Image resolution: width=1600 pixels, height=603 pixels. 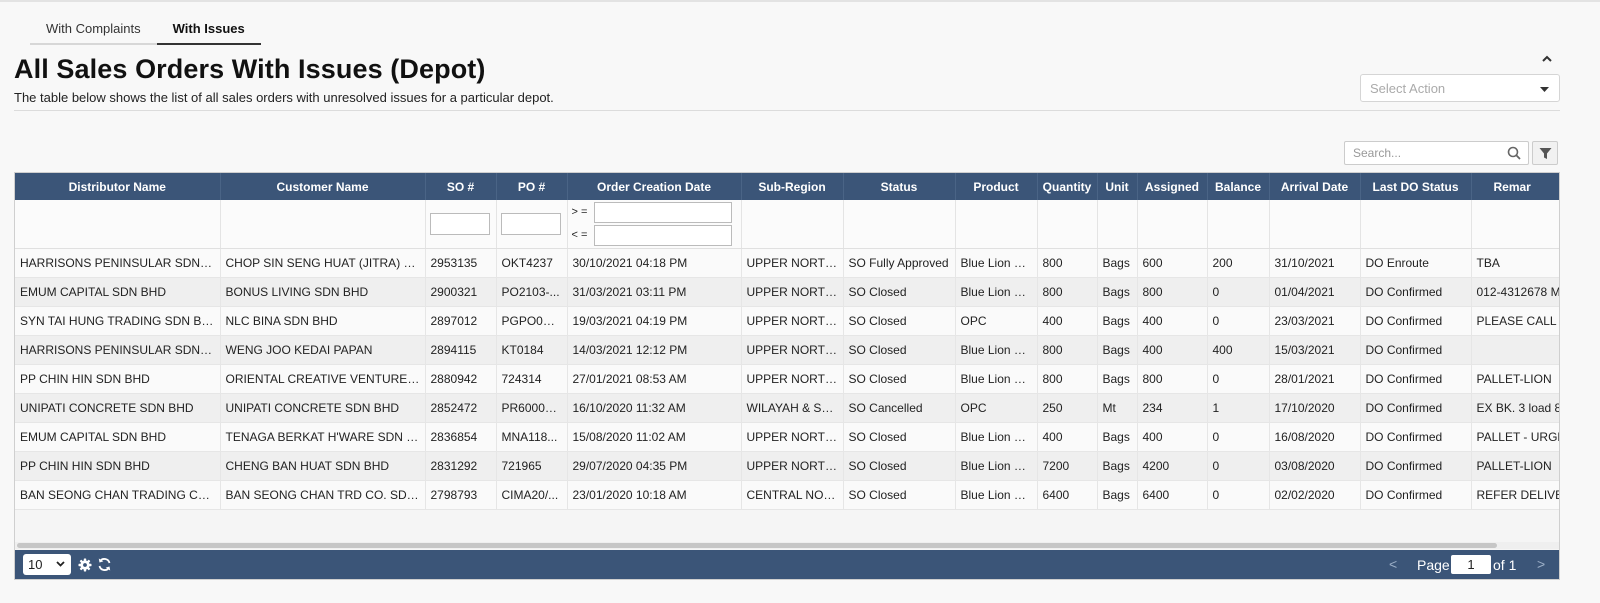 I want to click on col-status: Status, so click(x=899, y=186).